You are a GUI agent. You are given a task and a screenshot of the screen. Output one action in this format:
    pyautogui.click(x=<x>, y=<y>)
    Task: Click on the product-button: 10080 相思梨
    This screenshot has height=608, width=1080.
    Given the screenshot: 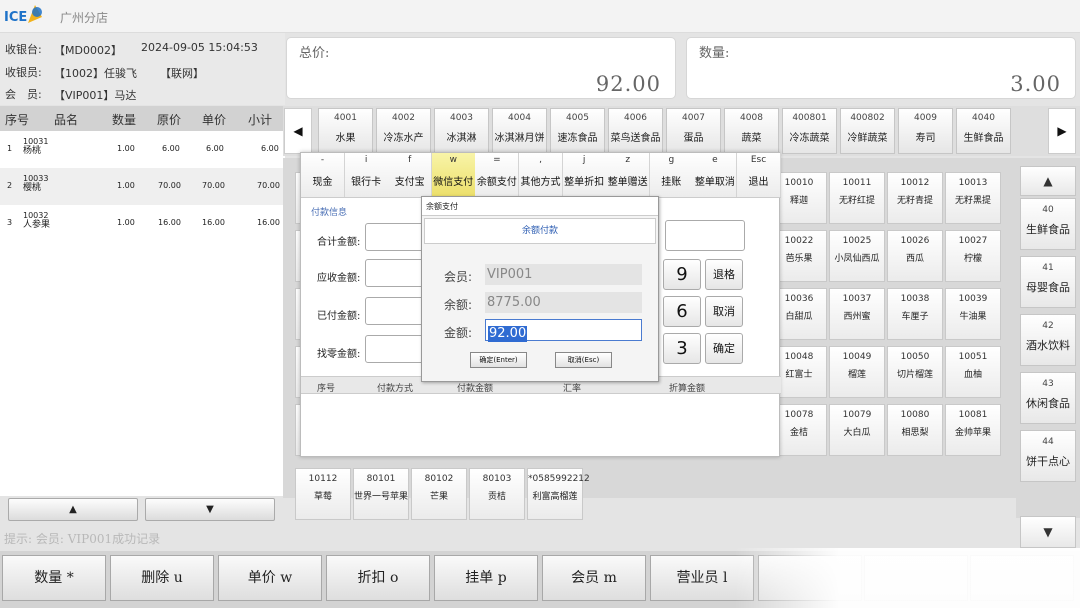 What is the action you would take?
    pyautogui.click(x=915, y=430)
    